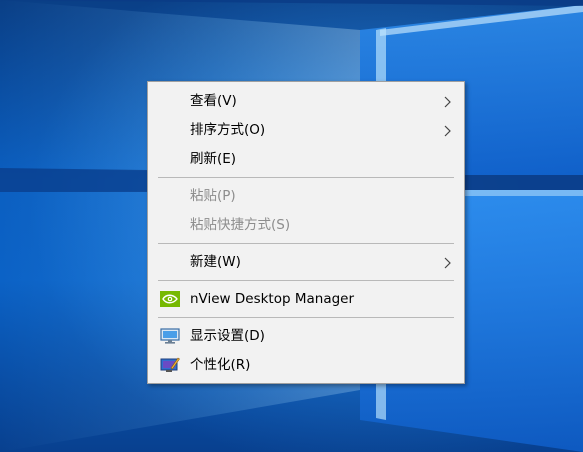  I want to click on nvidia-icon, so click(170, 299).